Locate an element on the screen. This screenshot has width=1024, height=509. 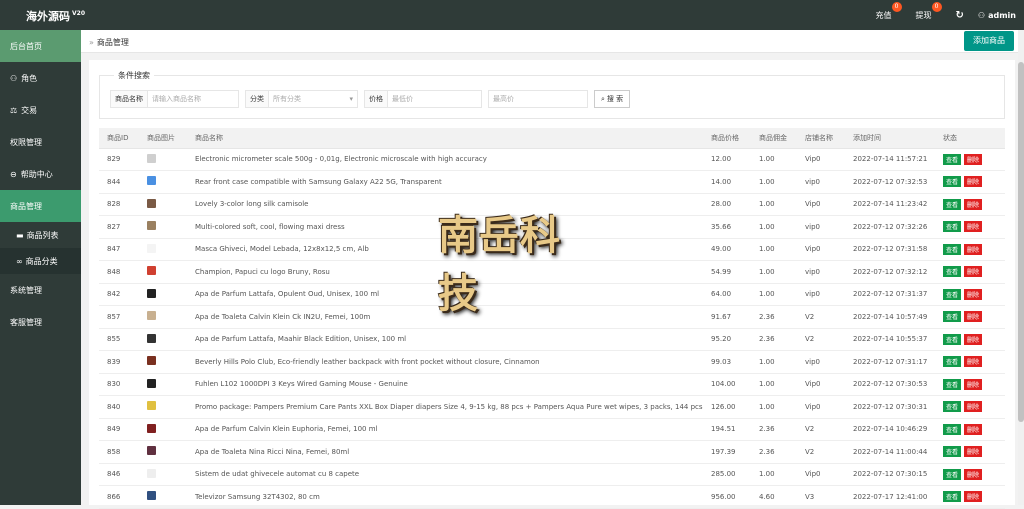
search-button: ⌕ 搜 索 is located at coordinates (612, 99).